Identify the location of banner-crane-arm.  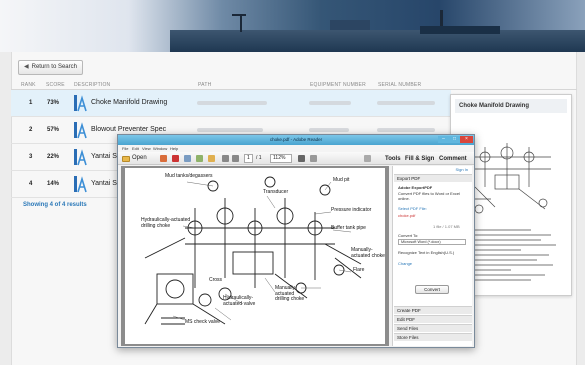
(239, 15).